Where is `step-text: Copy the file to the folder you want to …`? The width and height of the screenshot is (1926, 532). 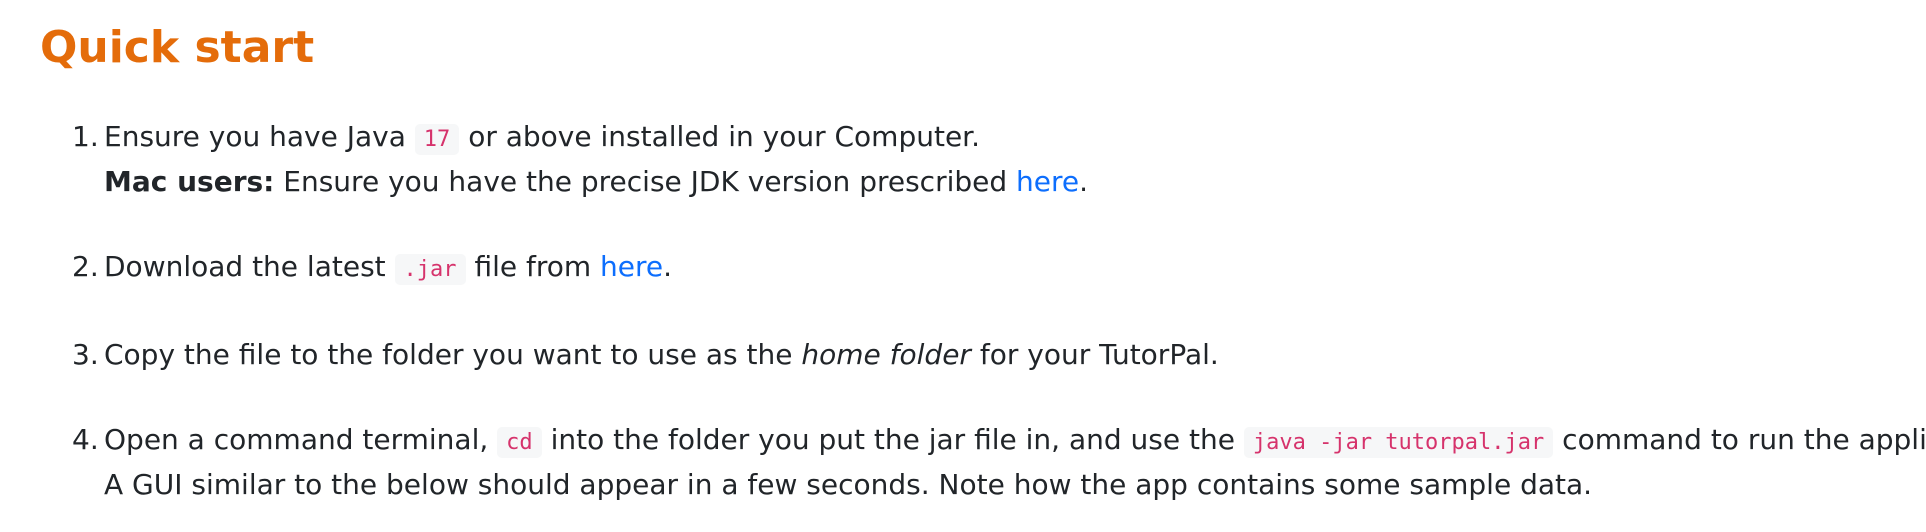 step-text: Copy the file to the folder you want to … is located at coordinates (448, 354).